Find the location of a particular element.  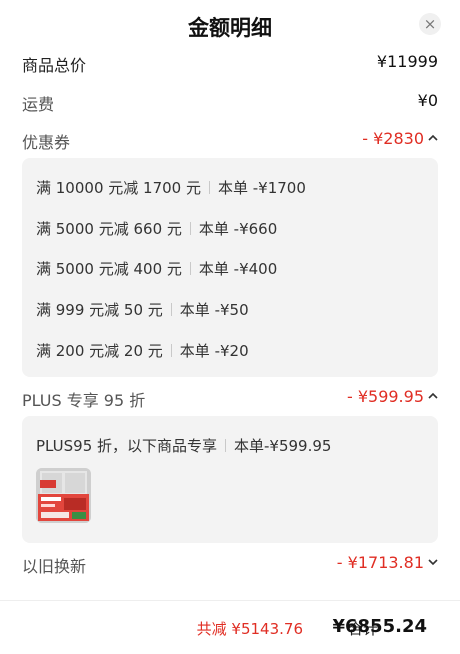

plus-detail-divider is located at coordinates (226, 445).